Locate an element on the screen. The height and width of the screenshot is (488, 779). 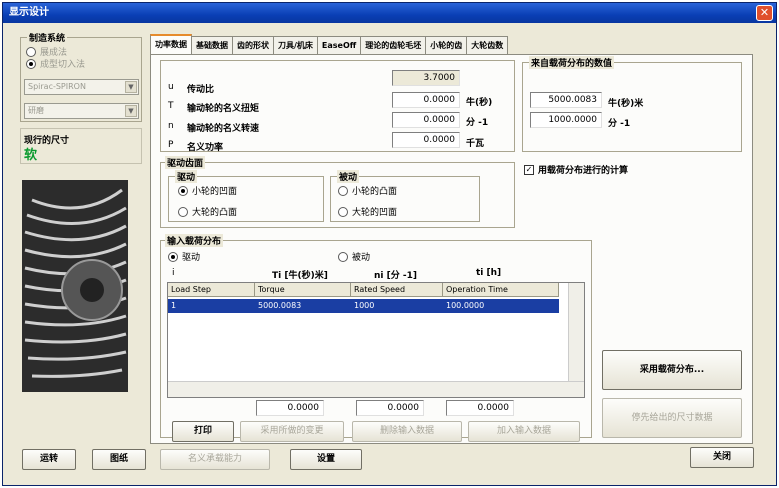
apply-changes-button: 采用所做的变更 is located at coordinates (292, 431).